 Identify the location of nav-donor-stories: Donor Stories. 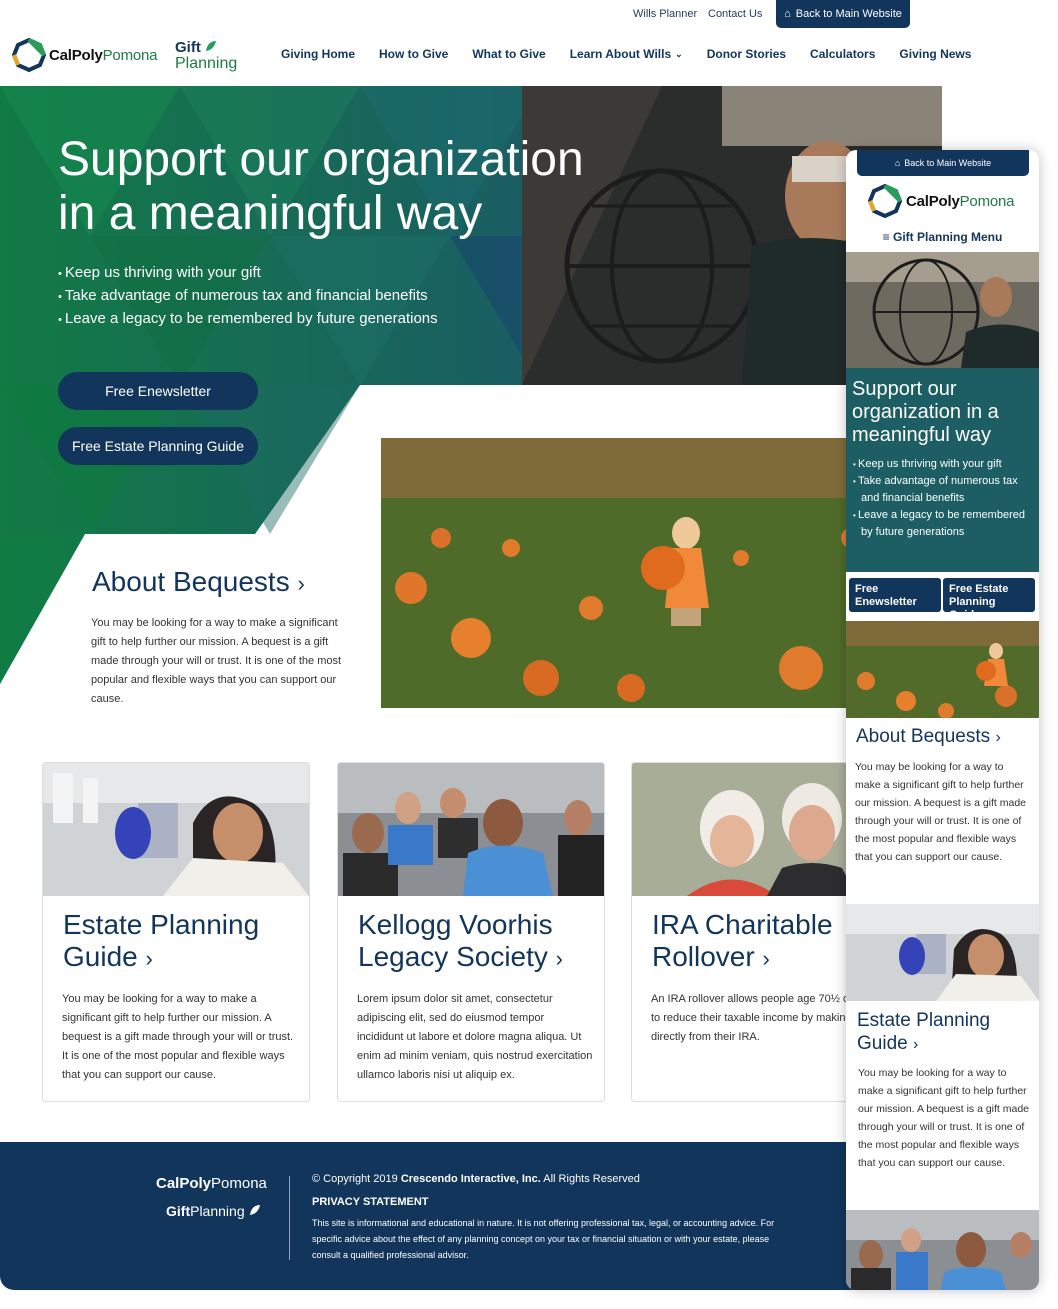
(746, 54).